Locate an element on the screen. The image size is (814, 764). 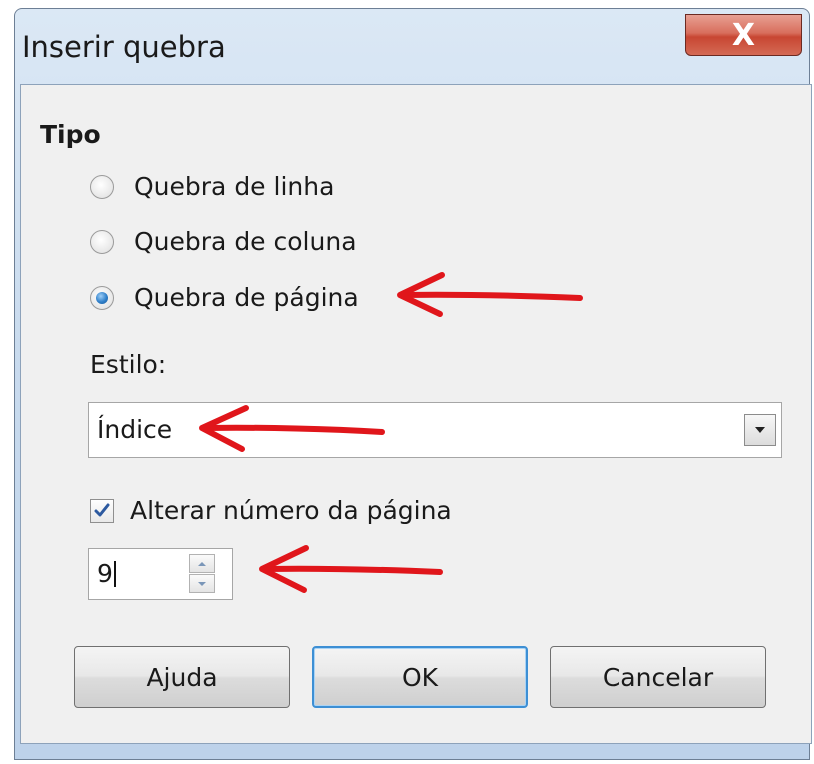
ok-button: OK is located at coordinates (420, 677).